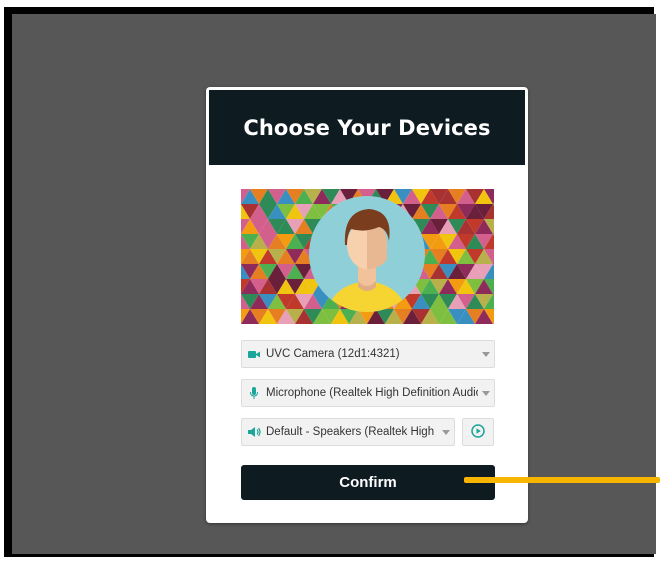 The image size is (660, 561). Describe the element at coordinates (254, 393) in the screenshot. I see `microphone-icon` at that location.